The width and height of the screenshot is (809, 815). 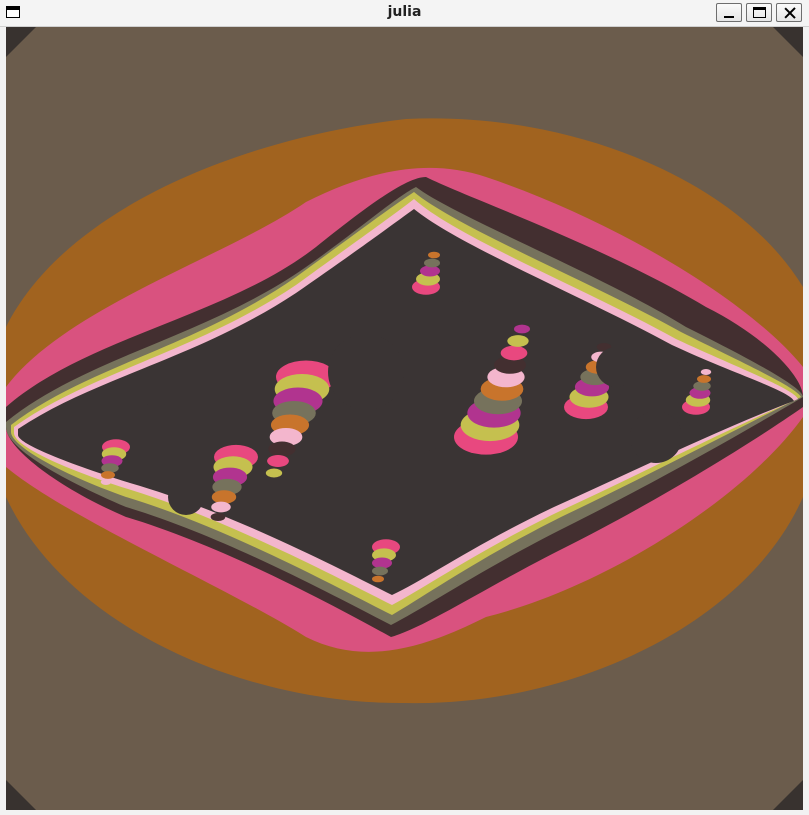 What do you see at coordinates (729, 17) in the screenshot?
I see `minimize-icon` at bounding box center [729, 17].